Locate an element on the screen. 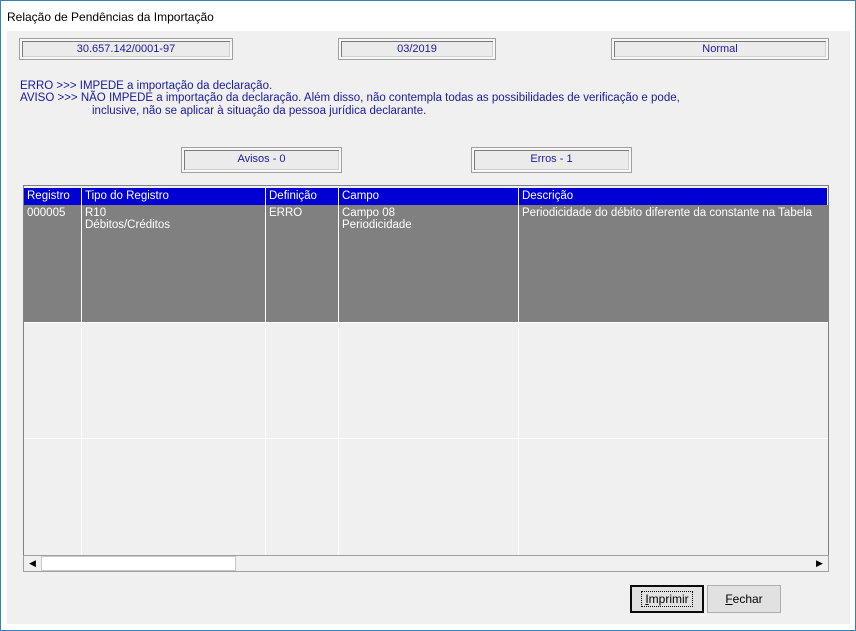 This screenshot has width=856, height=631. cell-tipo-registro-desc: Débitos/Créditos is located at coordinates (128, 225).